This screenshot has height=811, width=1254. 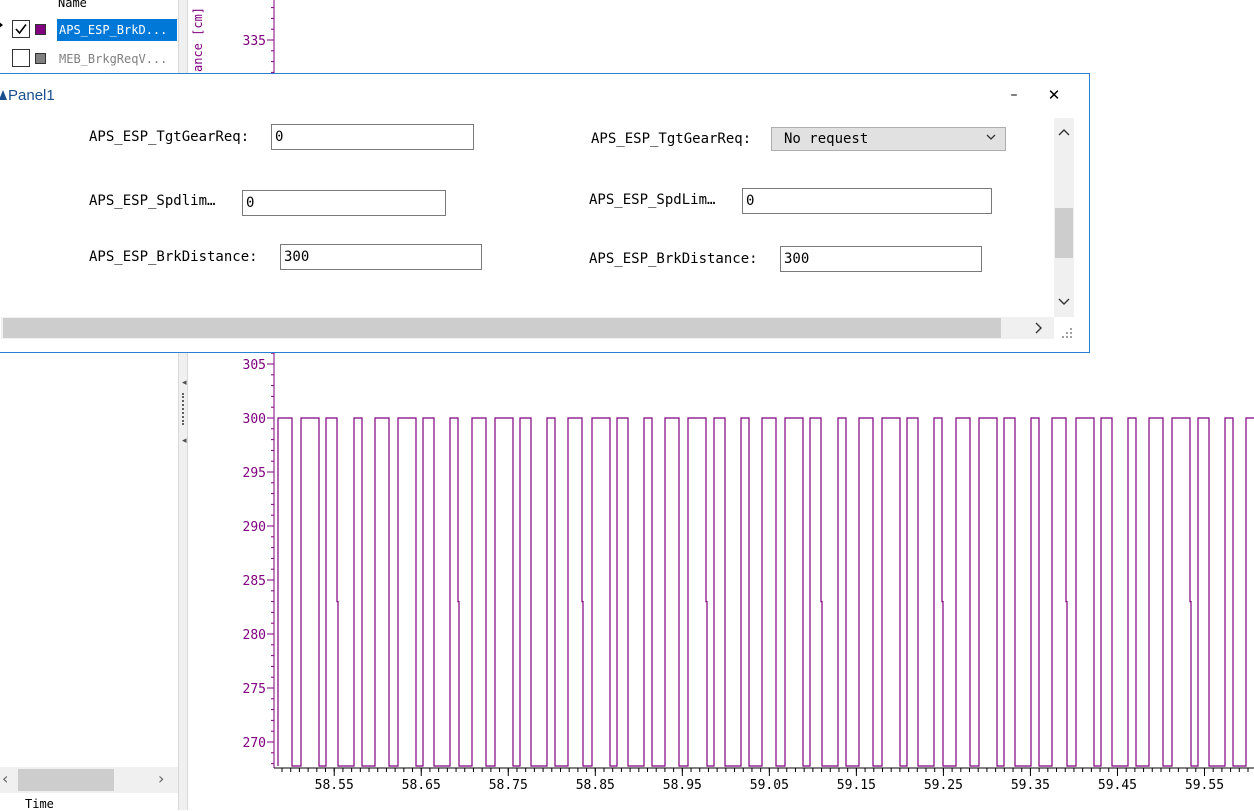 What do you see at coordinates (173, 257) in the screenshot?
I see `brk-distance-label: APS_ESP_BrkDistance:` at bounding box center [173, 257].